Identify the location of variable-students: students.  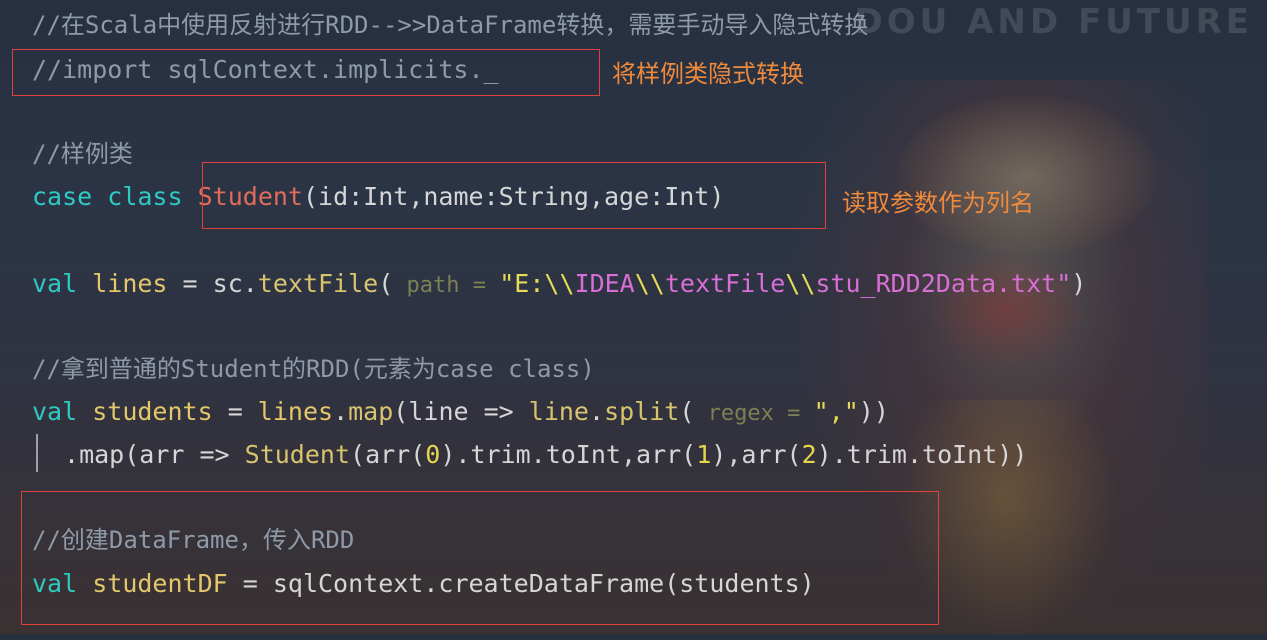
(152, 411).